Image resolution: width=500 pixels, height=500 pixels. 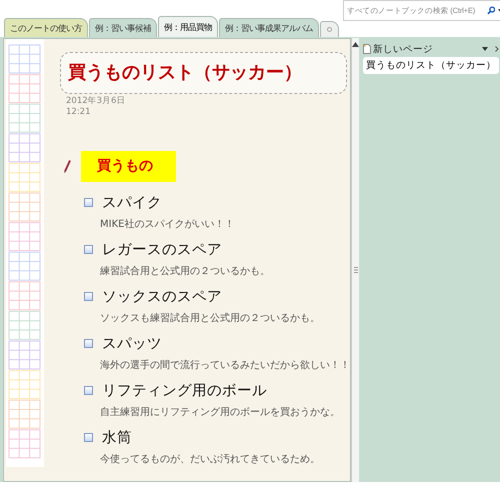 I want to click on new-page-button: 新しいページ, so click(x=426, y=49).